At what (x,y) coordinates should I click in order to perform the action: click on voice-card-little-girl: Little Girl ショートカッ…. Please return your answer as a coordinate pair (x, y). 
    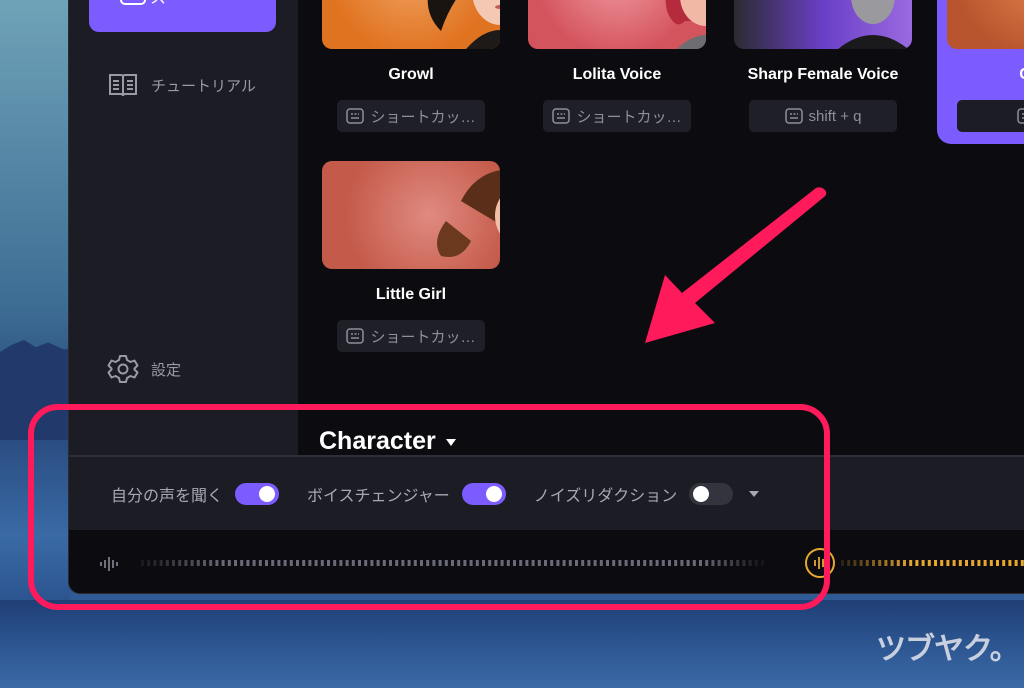
    Looking at the image, I should click on (411, 256).